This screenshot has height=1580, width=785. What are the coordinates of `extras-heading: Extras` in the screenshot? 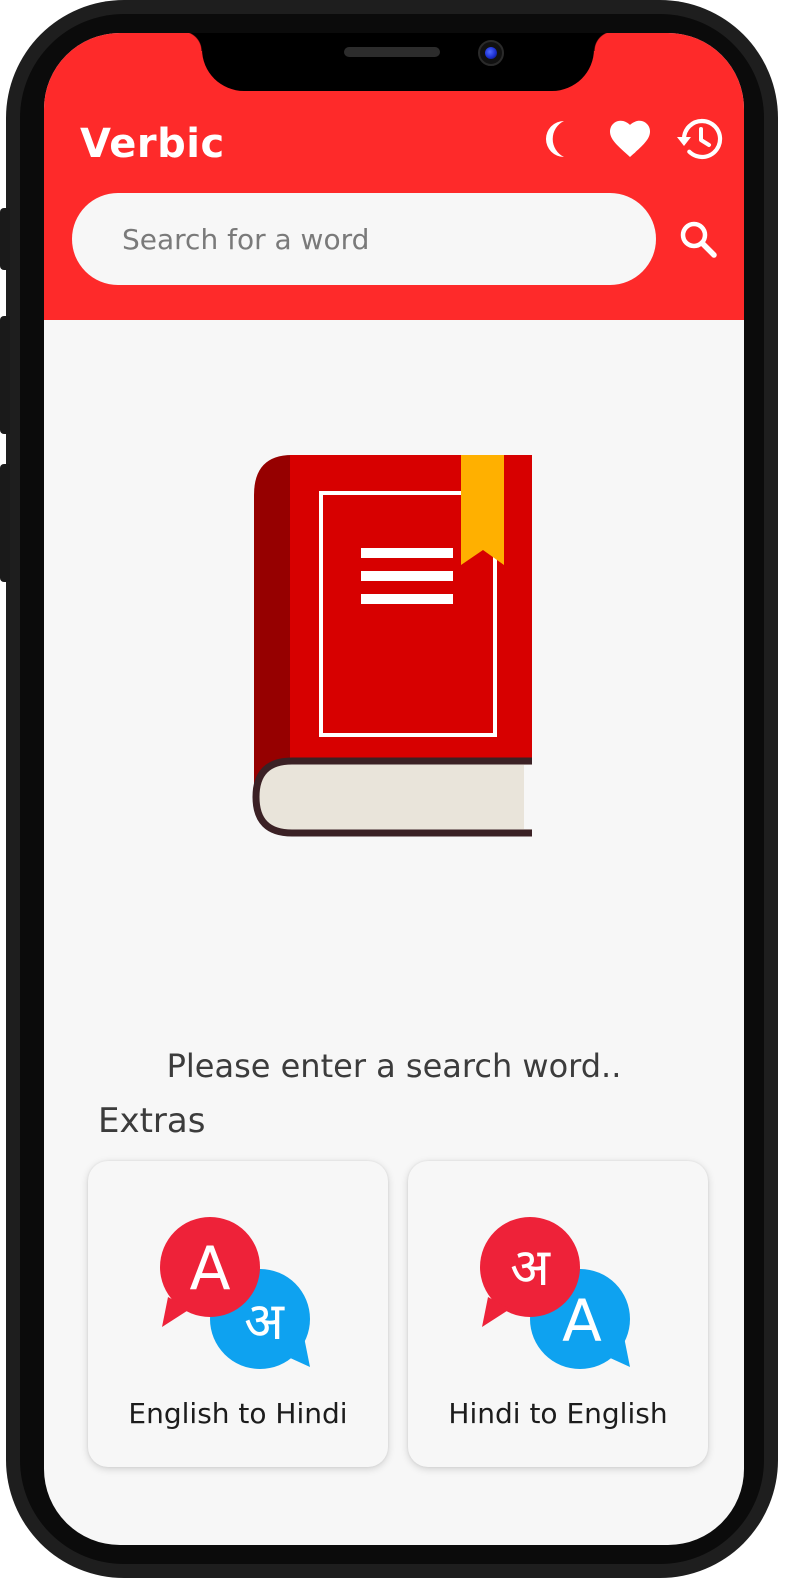 It's located at (152, 1121).